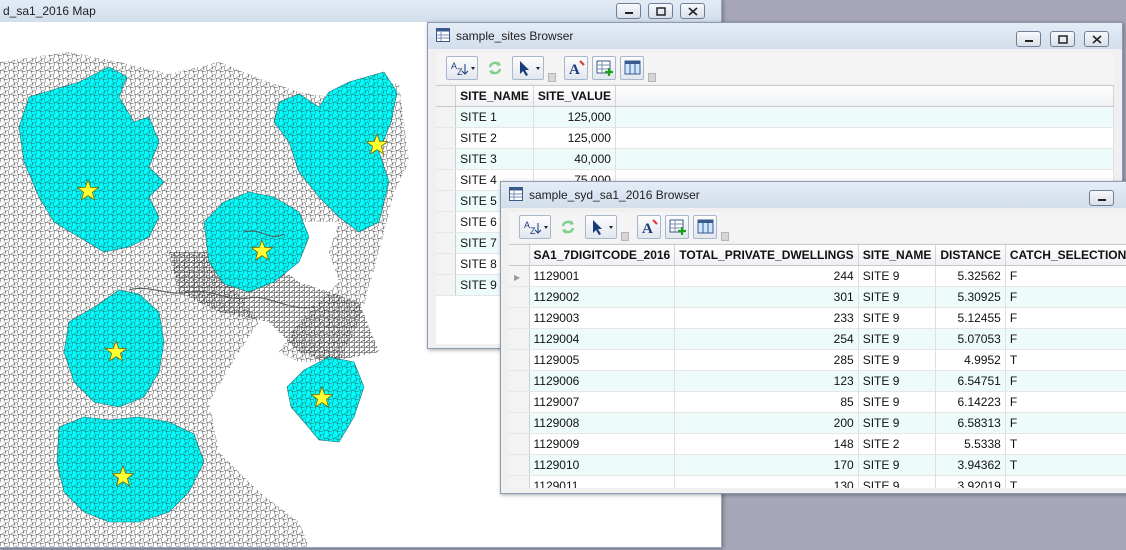 The image size is (1126, 550). Describe the element at coordinates (766, 481) in the screenshot. I see `cell-dwellings: 130` at that location.